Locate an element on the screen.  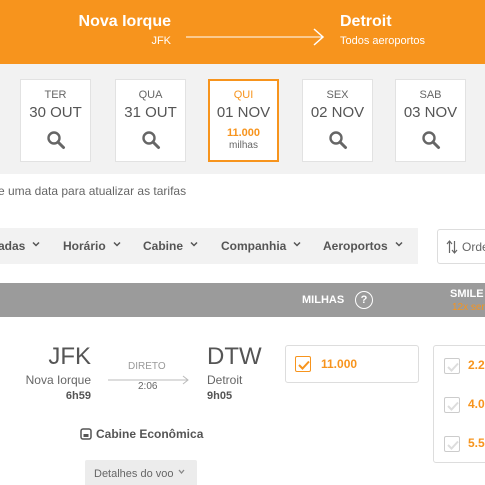
miles-fare-value: 11.000 is located at coordinates (339, 364).